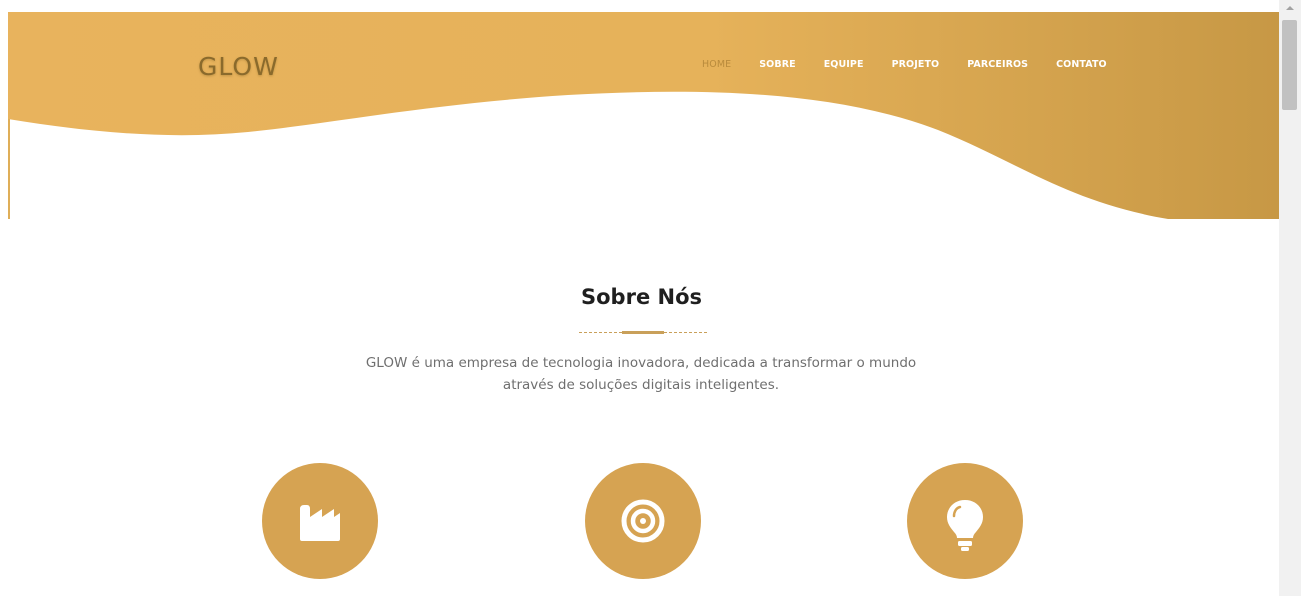  What do you see at coordinates (844, 64) in the screenshot?
I see `nav-item-equipe: EQUIPE` at bounding box center [844, 64].